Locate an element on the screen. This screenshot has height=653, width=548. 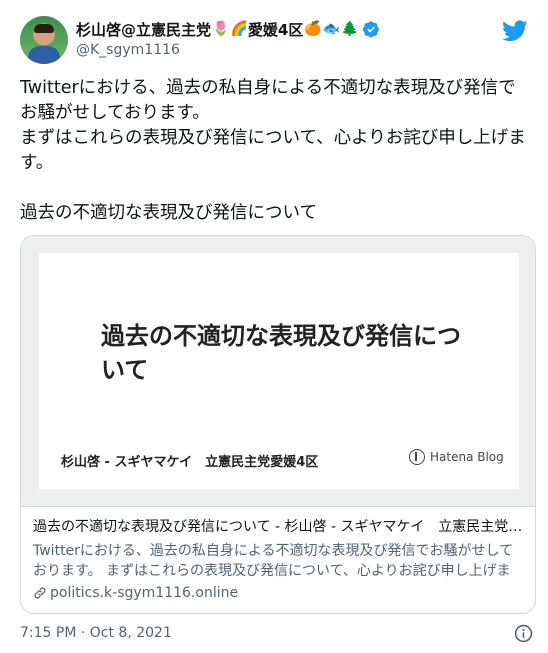
avatar-hair is located at coordinates (44, 28).